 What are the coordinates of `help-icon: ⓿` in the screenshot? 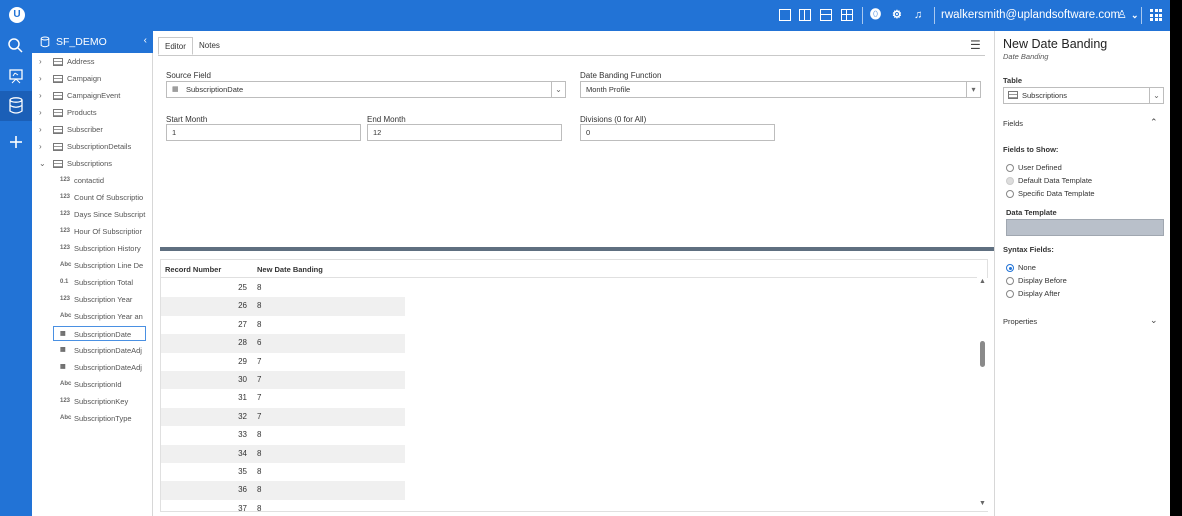 It's located at (875, 15).